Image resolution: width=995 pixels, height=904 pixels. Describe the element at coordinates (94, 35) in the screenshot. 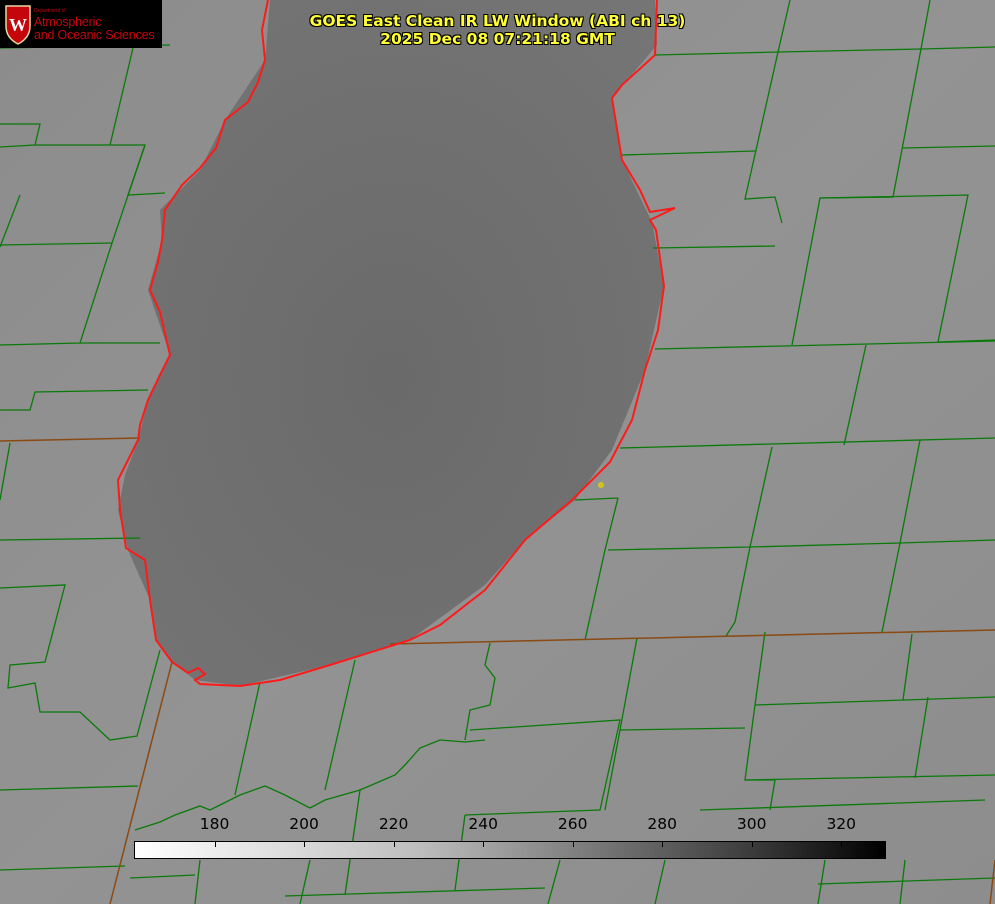

I see `logo-line-2: and Oceanic Sciences` at that location.